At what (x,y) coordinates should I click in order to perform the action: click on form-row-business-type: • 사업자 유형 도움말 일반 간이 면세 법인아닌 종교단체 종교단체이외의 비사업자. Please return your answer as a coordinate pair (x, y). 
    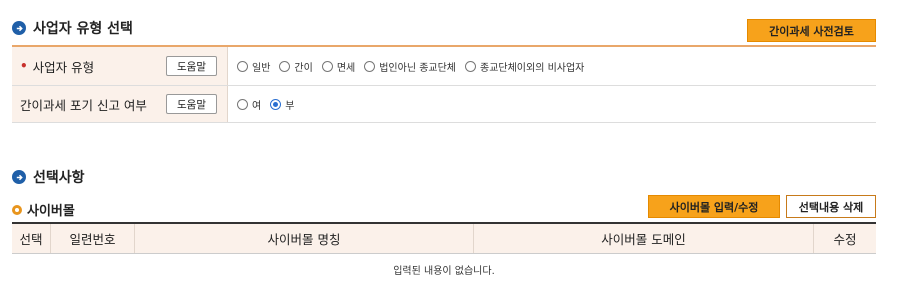
    Looking at the image, I should click on (444, 66).